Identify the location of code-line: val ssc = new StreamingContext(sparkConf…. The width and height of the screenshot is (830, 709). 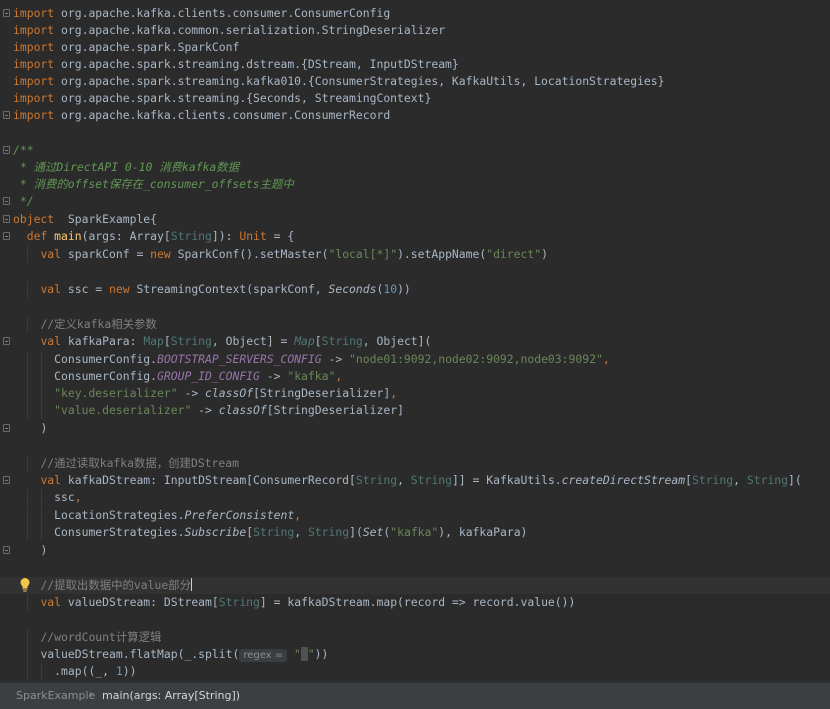
(415, 289).